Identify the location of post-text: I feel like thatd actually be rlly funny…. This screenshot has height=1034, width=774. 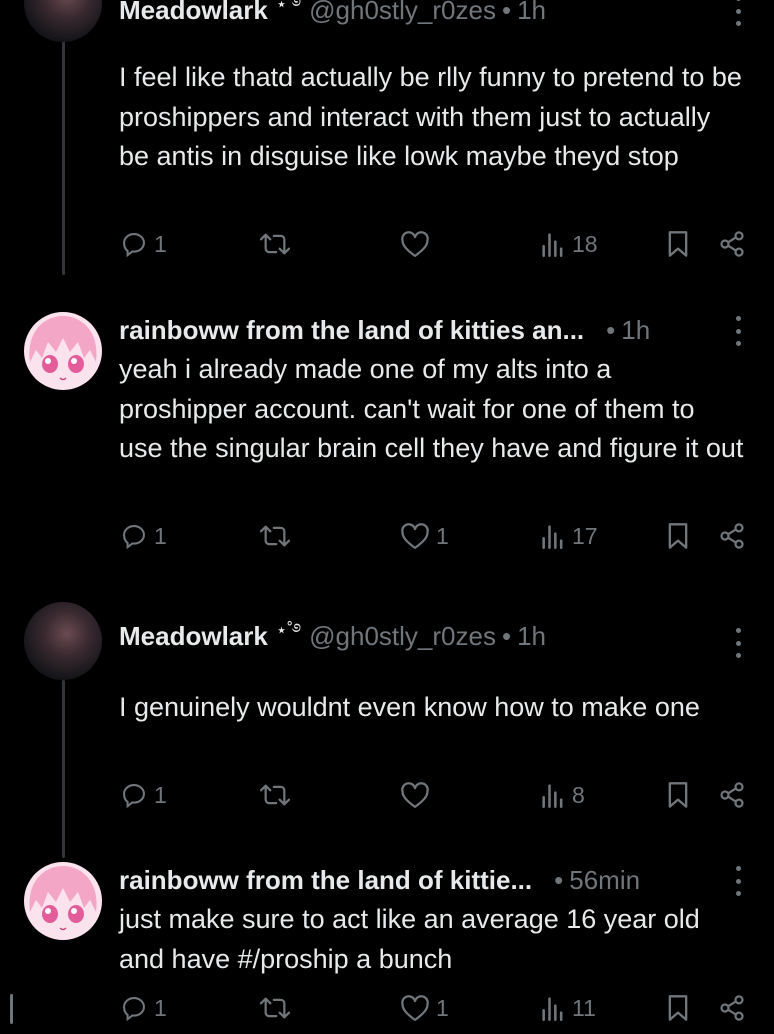
(430, 116).